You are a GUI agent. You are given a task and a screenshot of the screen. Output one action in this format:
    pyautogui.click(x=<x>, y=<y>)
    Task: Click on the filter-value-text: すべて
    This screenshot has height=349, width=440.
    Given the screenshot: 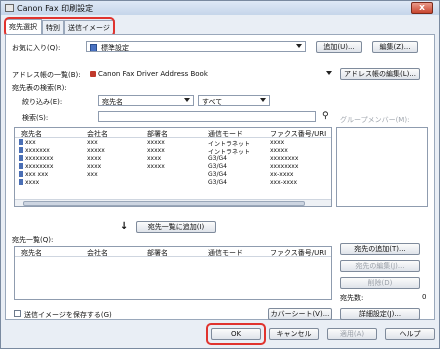 What is the action you would take?
    pyautogui.click(x=212, y=102)
    